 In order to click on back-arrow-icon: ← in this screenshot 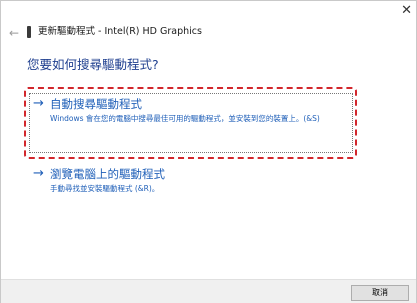, I will do `click(14, 33)`.